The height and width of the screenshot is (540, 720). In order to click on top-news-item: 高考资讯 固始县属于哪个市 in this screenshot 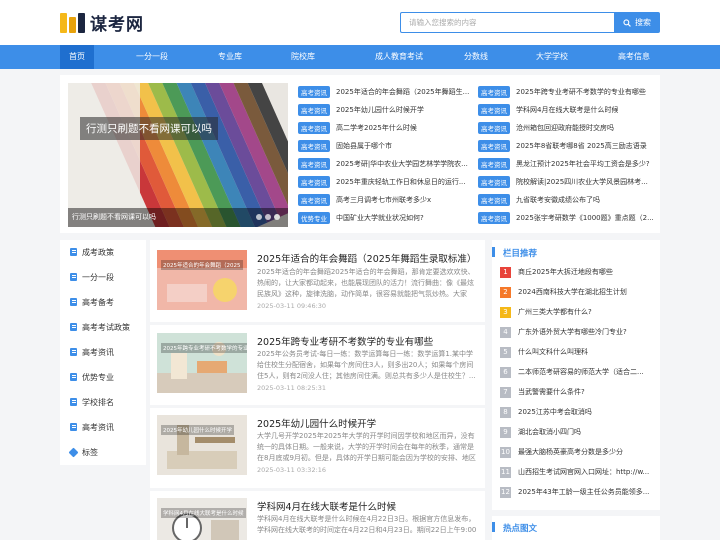, I will do `click(384, 146)`.